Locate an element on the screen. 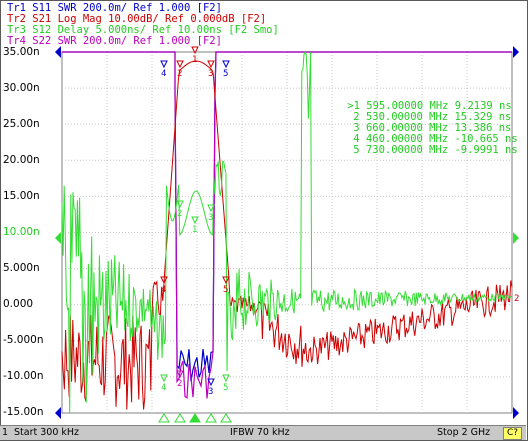  ref-arrow-right is located at coordinates (516, 52).